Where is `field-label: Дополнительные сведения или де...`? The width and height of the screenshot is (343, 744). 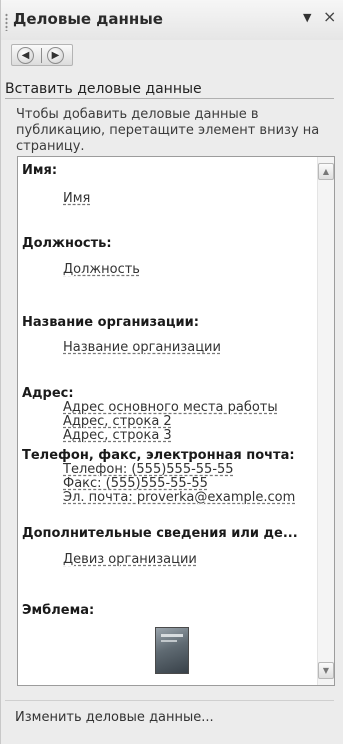
field-label: Дополнительные сведения или де... is located at coordinates (160, 533).